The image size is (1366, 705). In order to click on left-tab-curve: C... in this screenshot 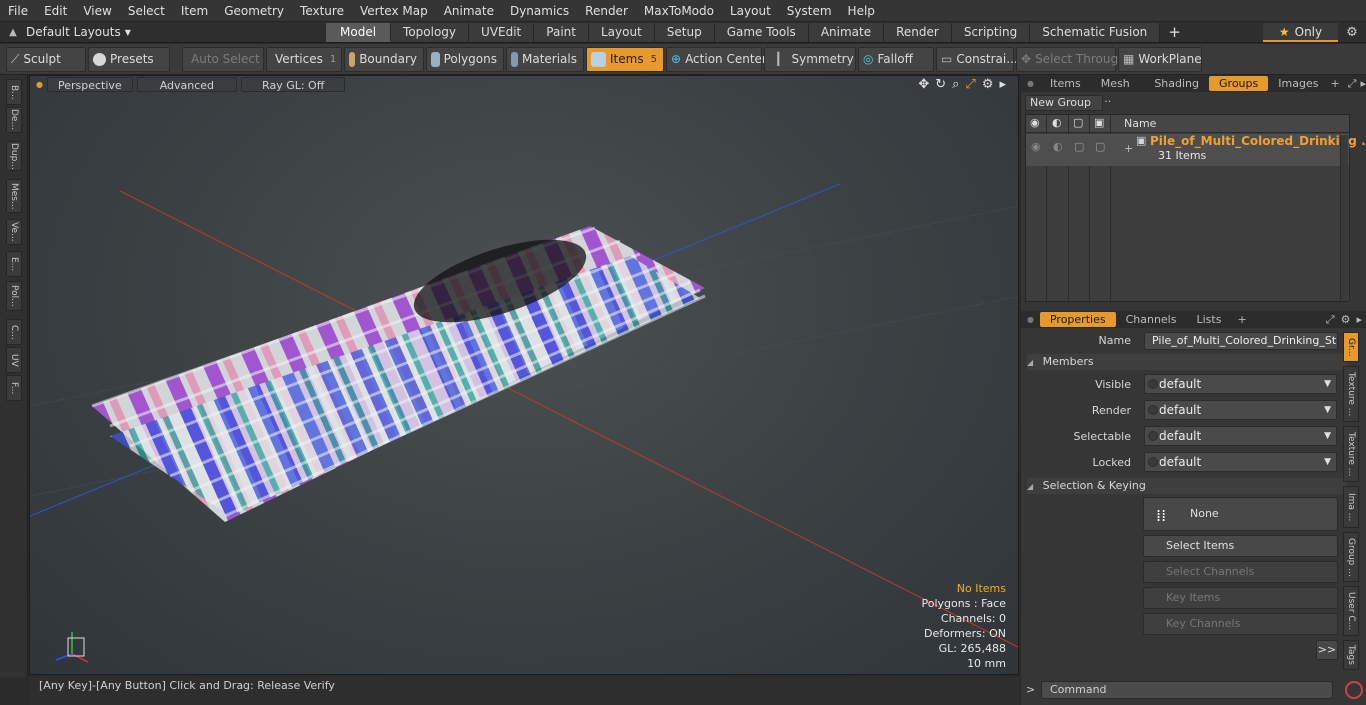, I will do `click(14, 332)`.